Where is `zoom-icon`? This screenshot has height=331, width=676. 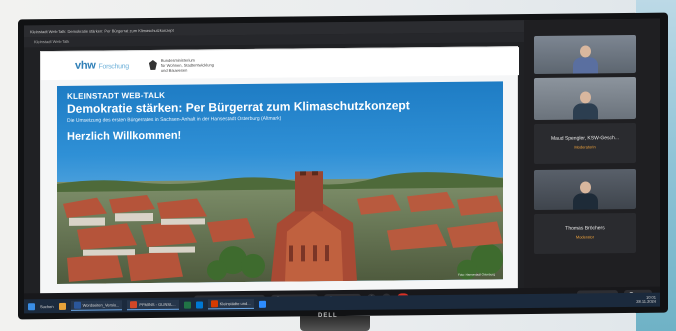
zoom-icon is located at coordinates (262, 304).